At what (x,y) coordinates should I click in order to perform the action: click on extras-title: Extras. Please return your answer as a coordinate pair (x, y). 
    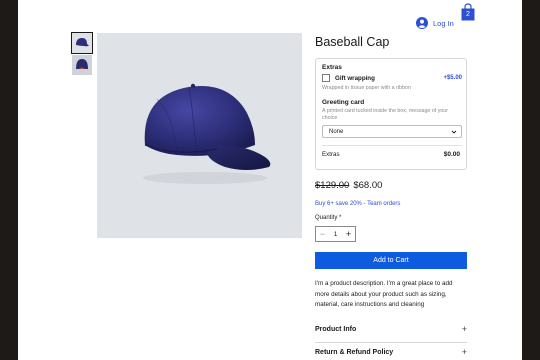
    Looking at the image, I should click on (332, 67).